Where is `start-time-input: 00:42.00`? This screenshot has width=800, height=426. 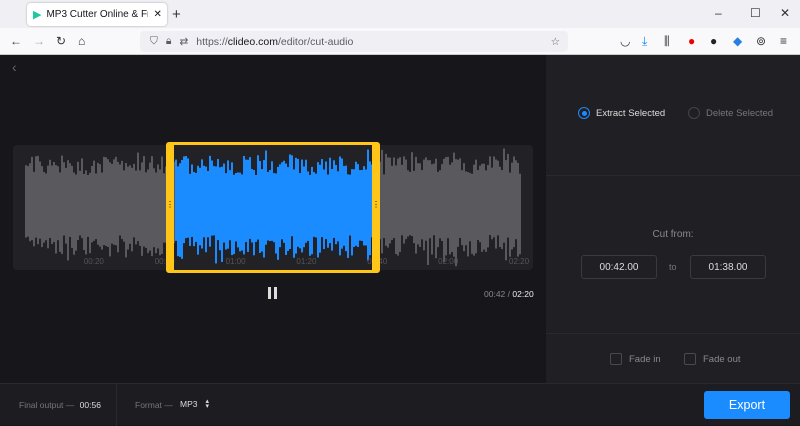 start-time-input: 00:42.00 is located at coordinates (619, 267).